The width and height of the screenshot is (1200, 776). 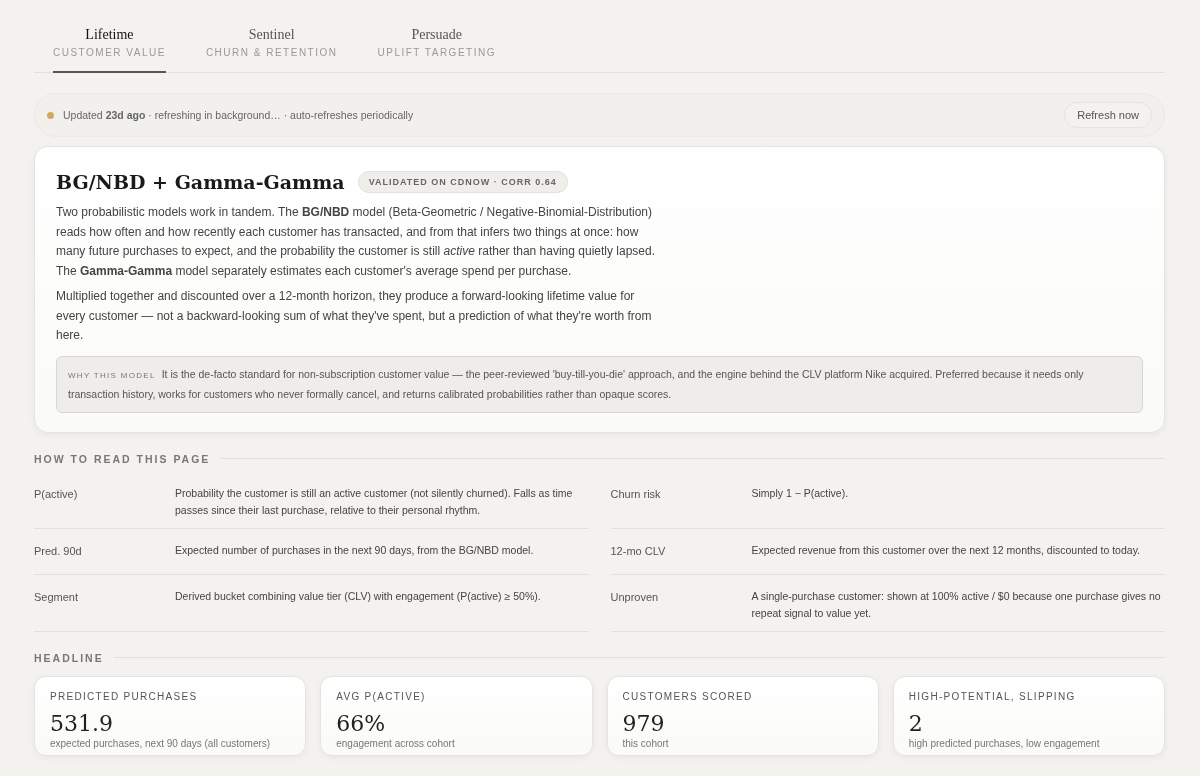 I want to click on model-title: BG/NBD + Gamma-Gamma, so click(x=200, y=182).